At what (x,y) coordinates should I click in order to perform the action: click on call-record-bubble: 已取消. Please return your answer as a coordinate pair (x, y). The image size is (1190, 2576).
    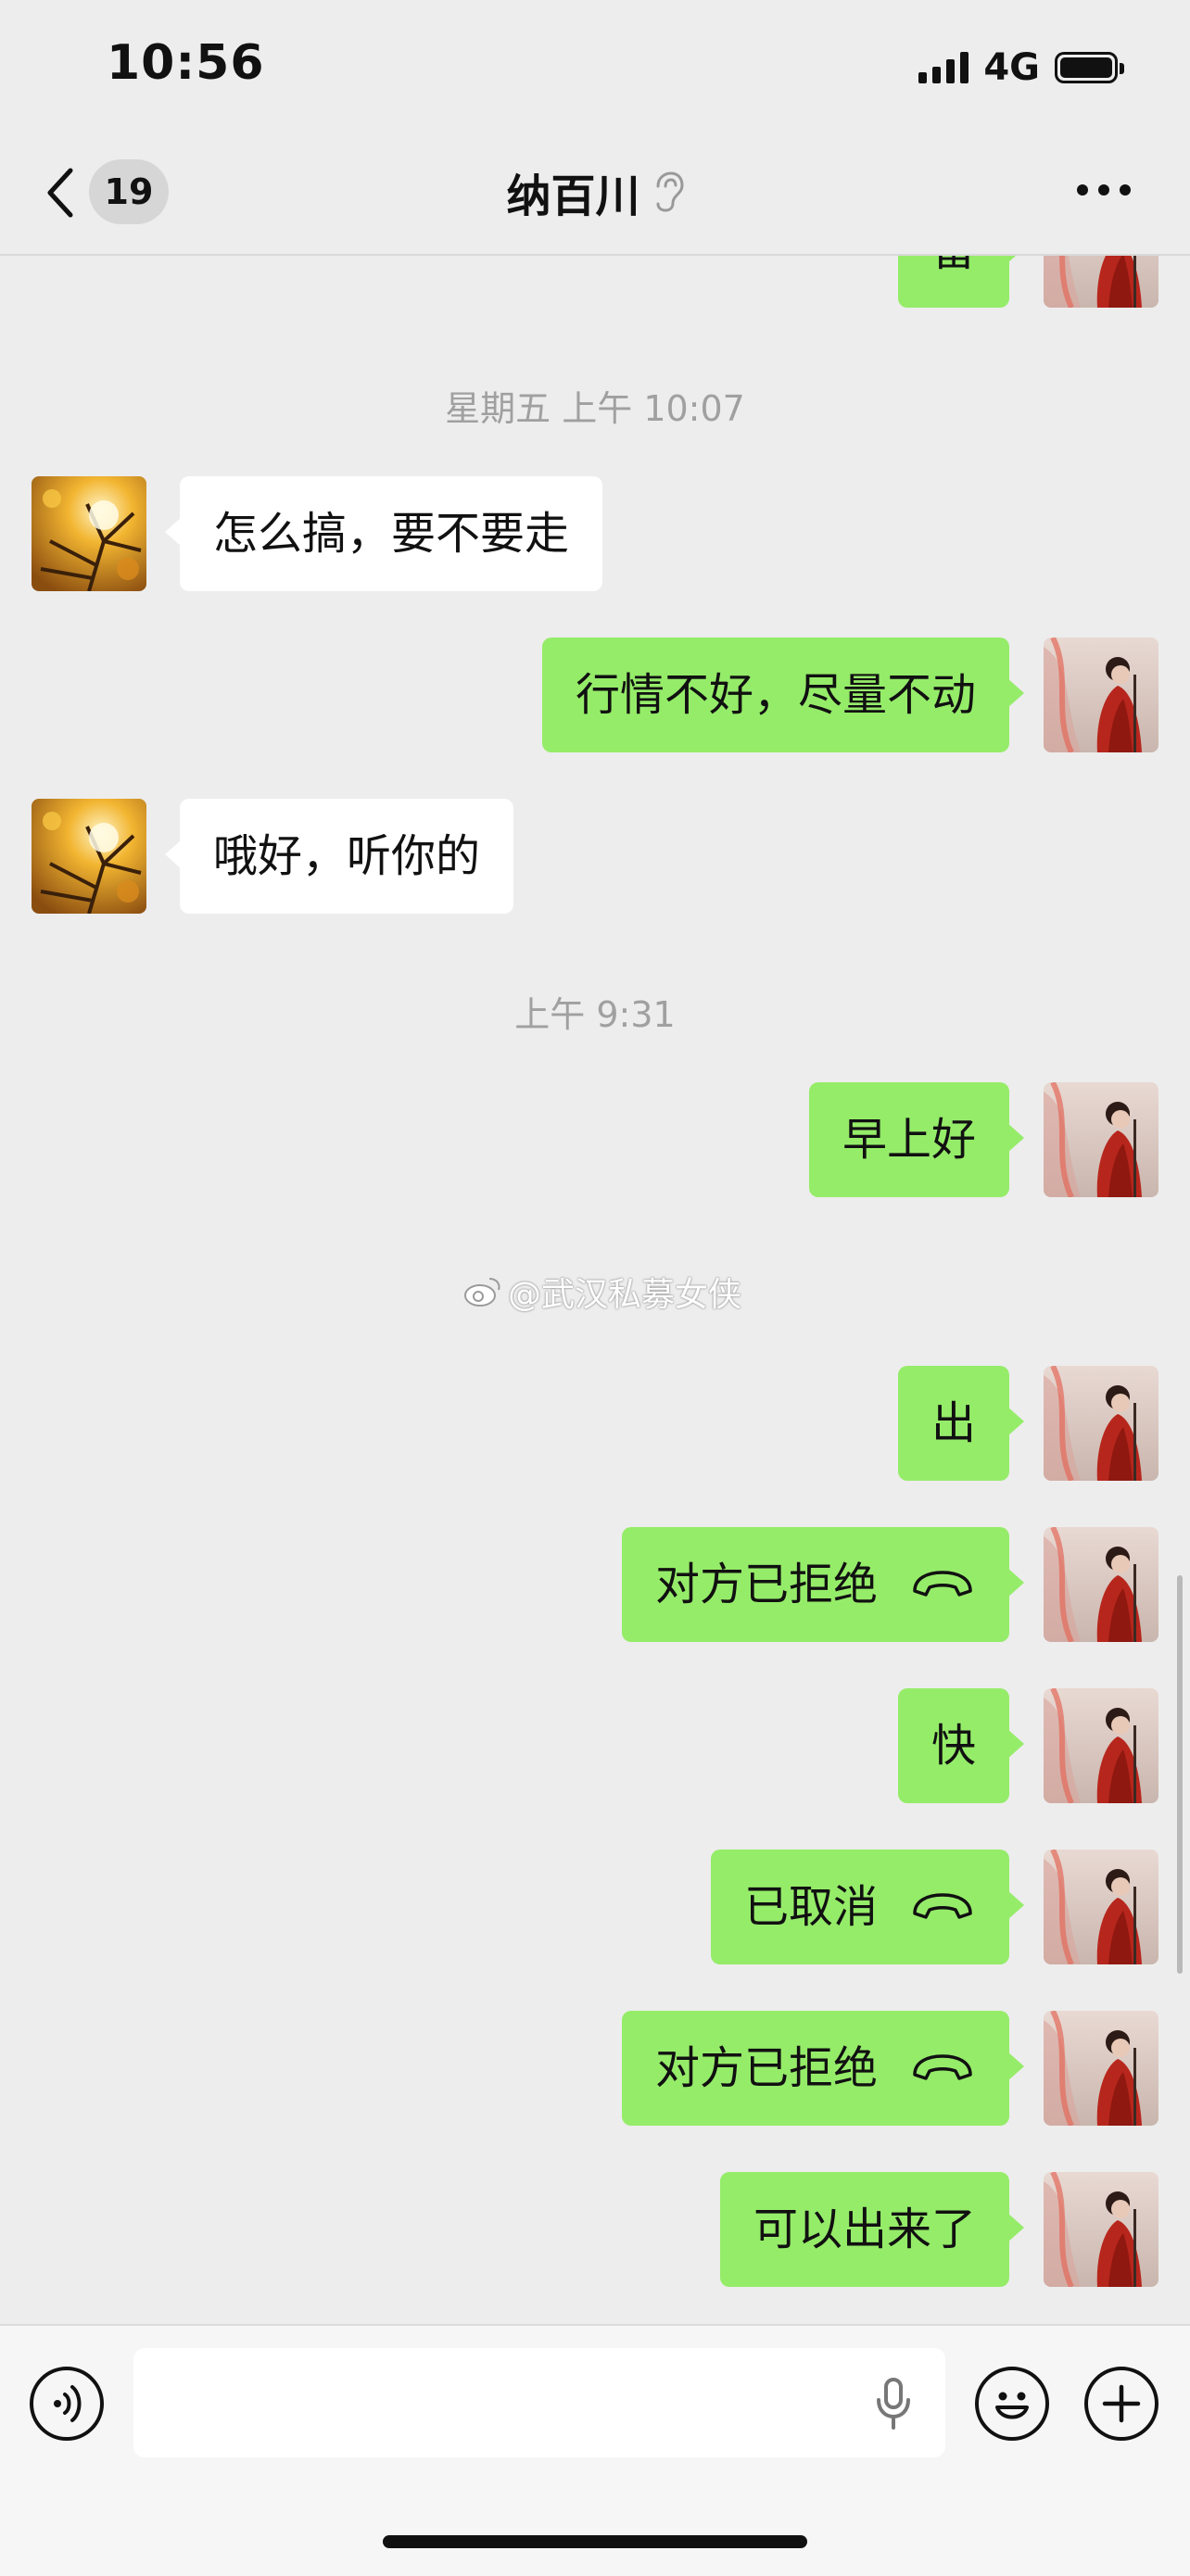
    Looking at the image, I should click on (867, 1907).